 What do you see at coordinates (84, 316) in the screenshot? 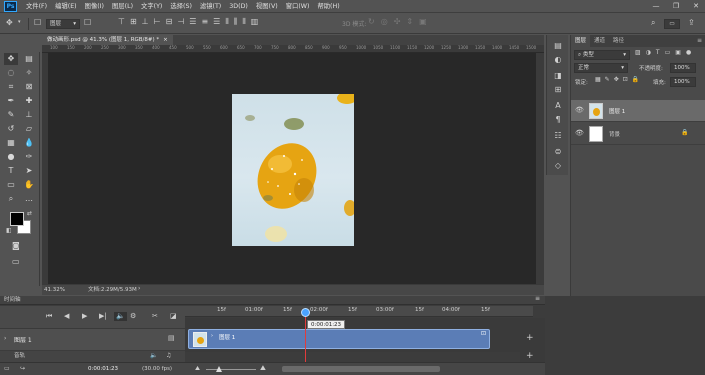
I see `play-icon: ▶` at bounding box center [84, 316].